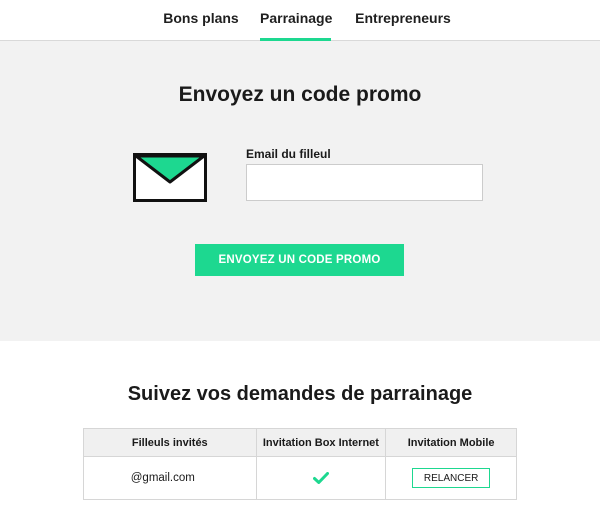 The image size is (600, 524). What do you see at coordinates (201, 20) in the screenshot?
I see `tab-bons-plans: Bons plans` at bounding box center [201, 20].